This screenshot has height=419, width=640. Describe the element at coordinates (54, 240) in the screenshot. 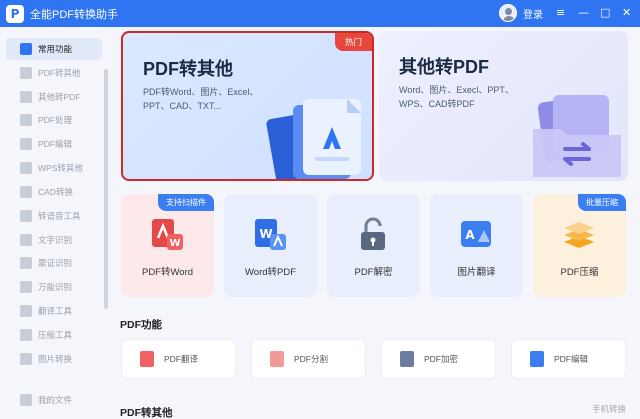

I see `sidebar-item-text-ocr: 文字识别` at that location.